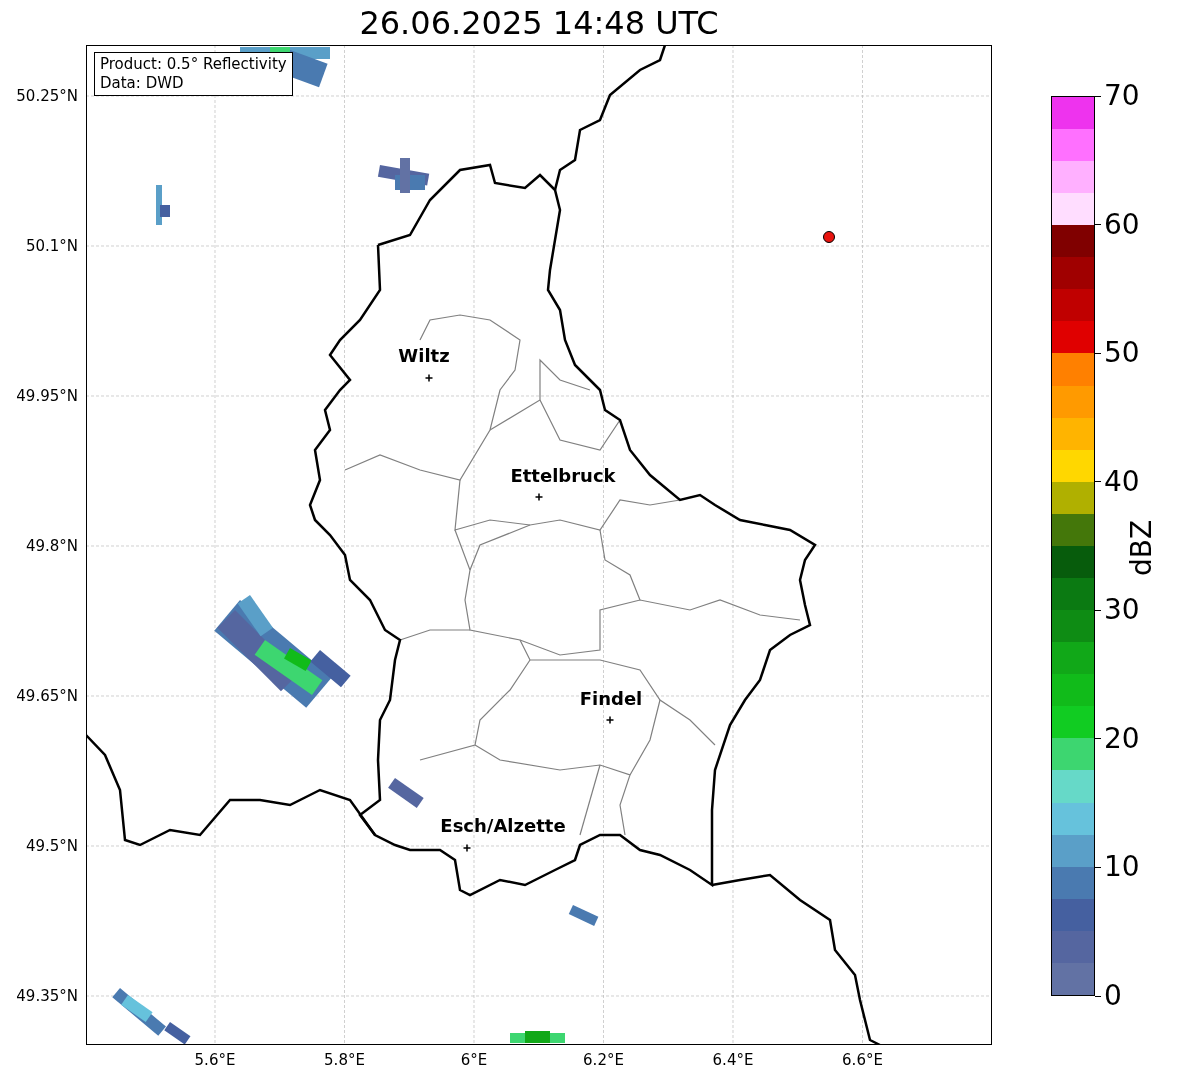 Image resolution: width=1184 pixels, height=1081 pixels. What do you see at coordinates (344, 1060) in the screenshot?
I see `longitude-label: 5.8°E` at bounding box center [344, 1060].